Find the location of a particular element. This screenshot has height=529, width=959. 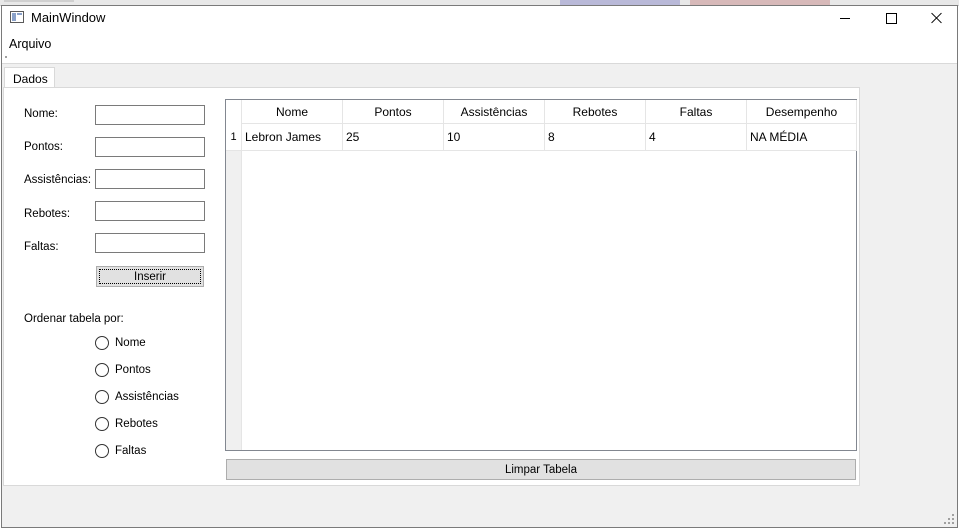

column-header-faltas: Faltas is located at coordinates (696, 112).